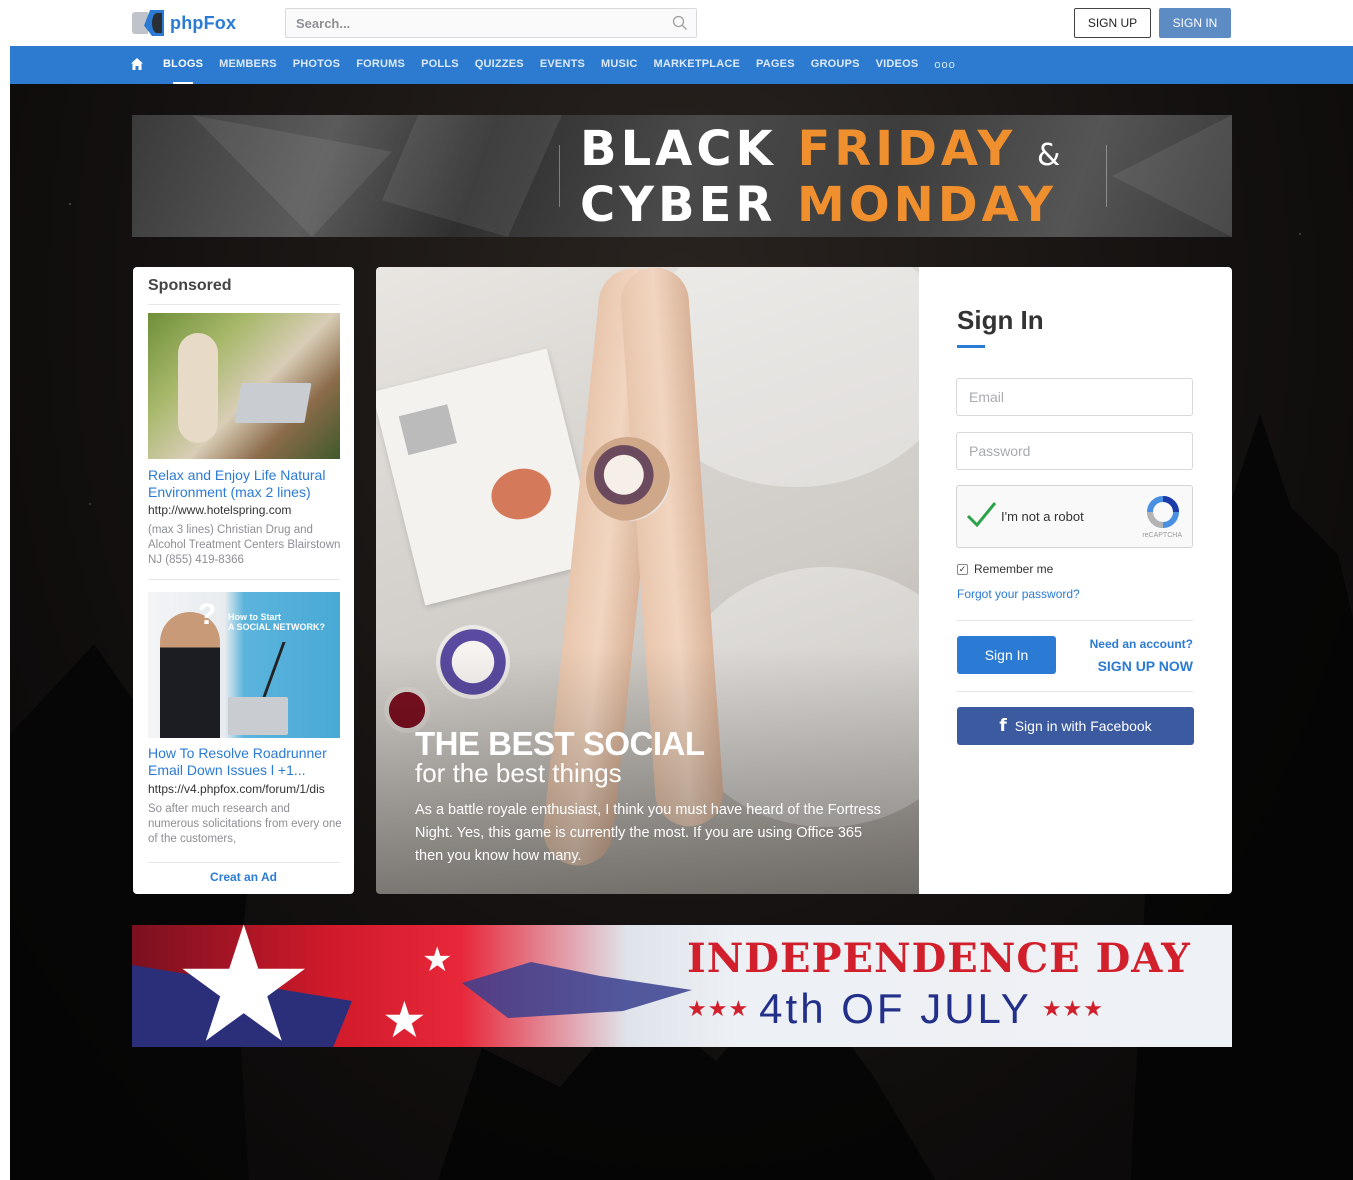 The height and width of the screenshot is (1180, 1353). Describe the element at coordinates (244, 665) in the screenshot. I see `ad-image-2: ? How to Start A SOCIAL NETWORK?` at that location.